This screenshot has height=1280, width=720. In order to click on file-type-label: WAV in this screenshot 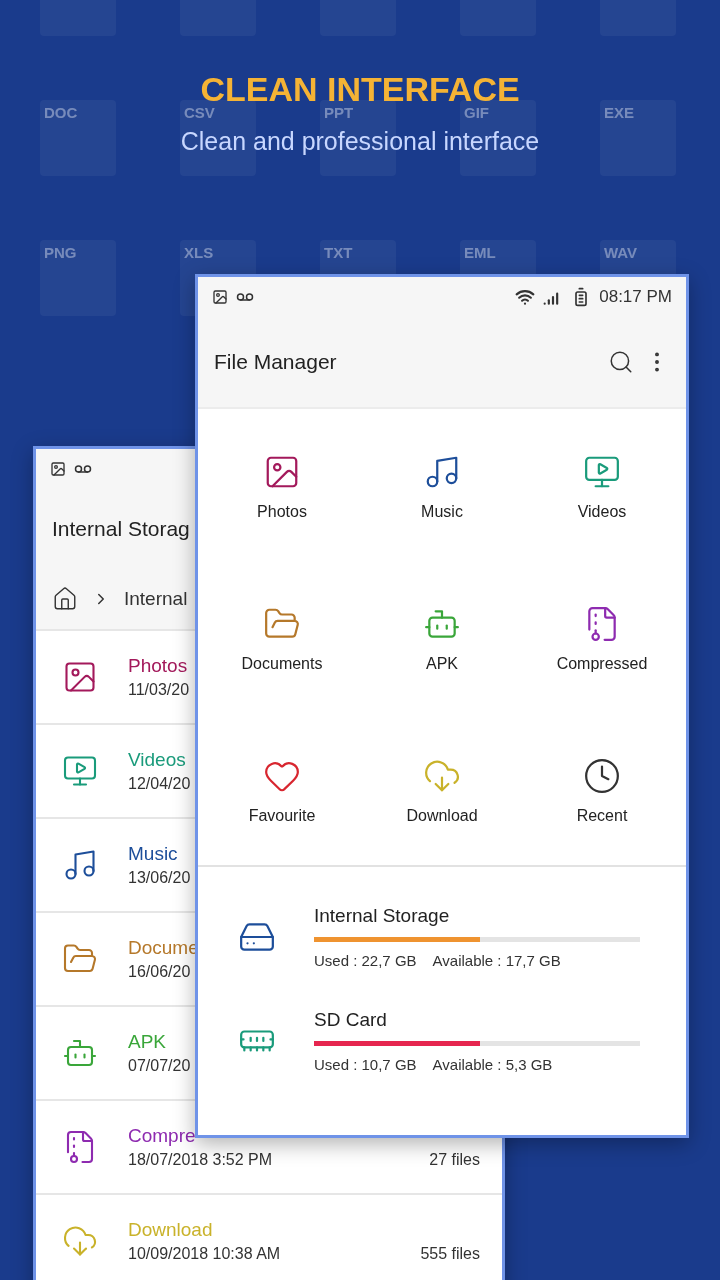, I will do `click(621, 252)`.